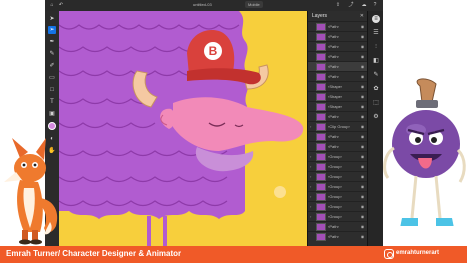 This screenshot has height=263, width=467. Describe the element at coordinates (376, 61) in the screenshot. I see `pathfinder-icon: ◧` at that location.